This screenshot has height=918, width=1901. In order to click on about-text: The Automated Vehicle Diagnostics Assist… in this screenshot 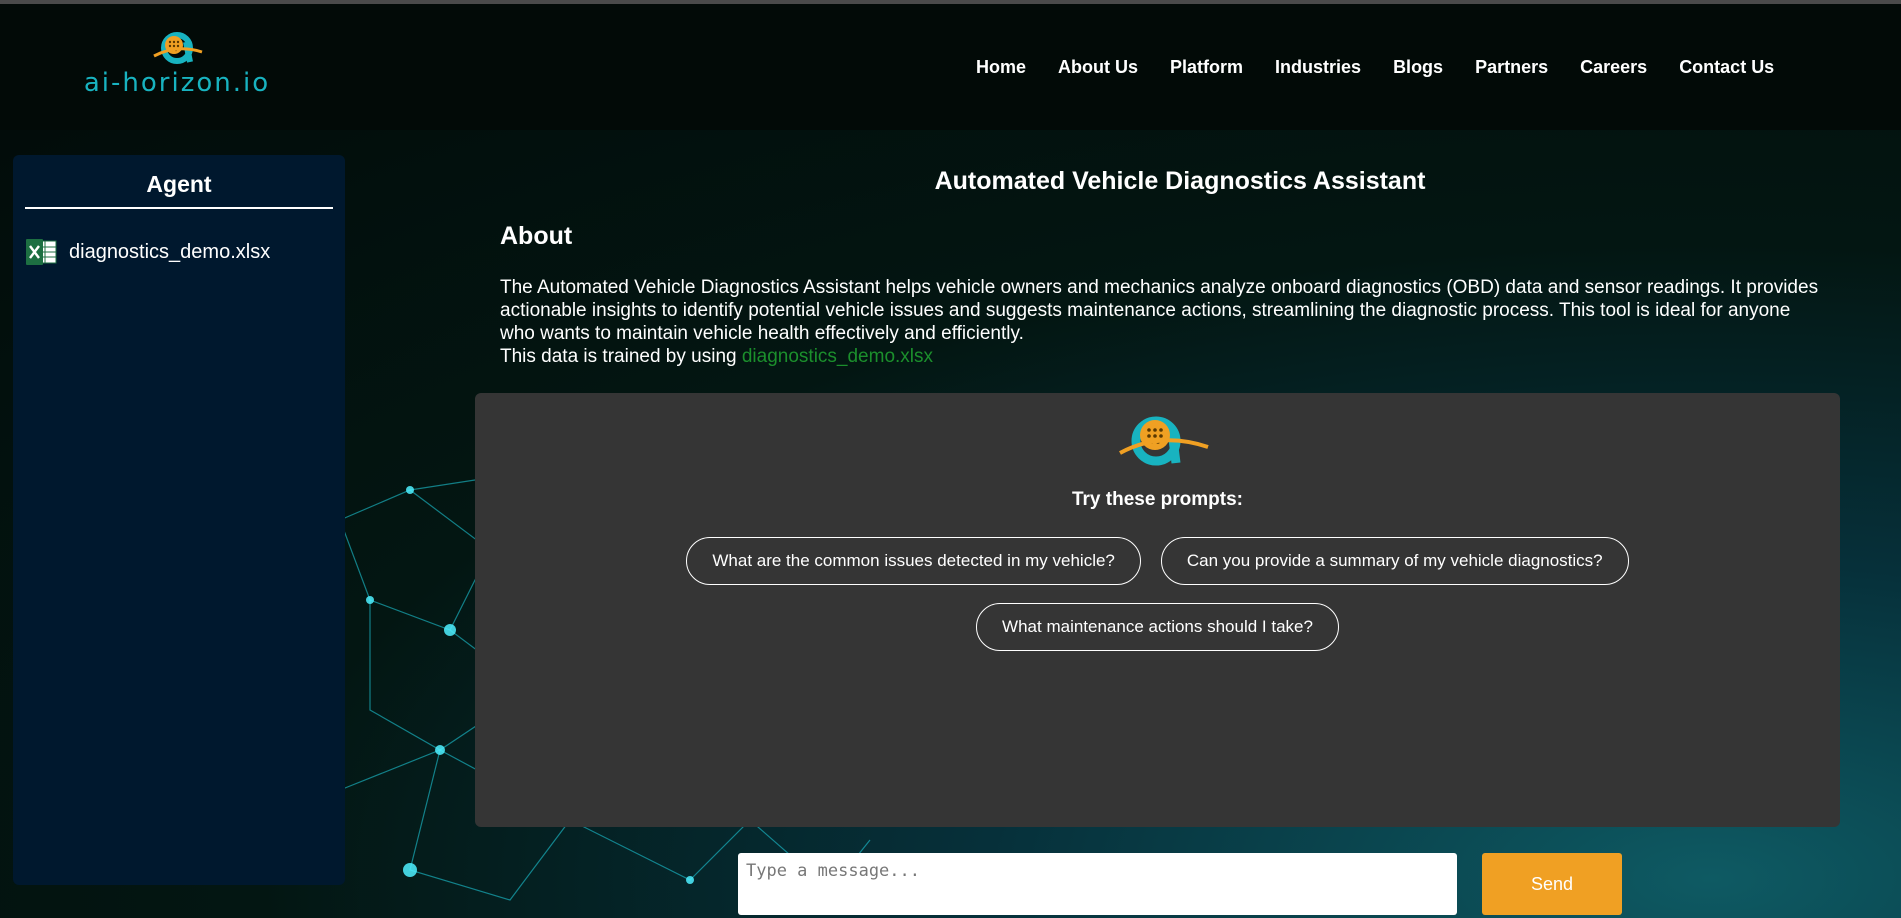, I will do `click(1159, 310)`.